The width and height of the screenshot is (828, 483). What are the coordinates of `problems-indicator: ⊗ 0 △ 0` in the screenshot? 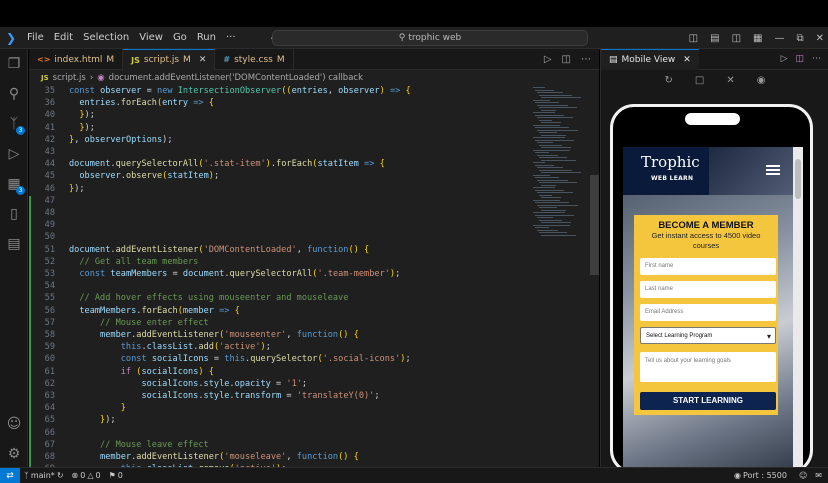 It's located at (86, 475).